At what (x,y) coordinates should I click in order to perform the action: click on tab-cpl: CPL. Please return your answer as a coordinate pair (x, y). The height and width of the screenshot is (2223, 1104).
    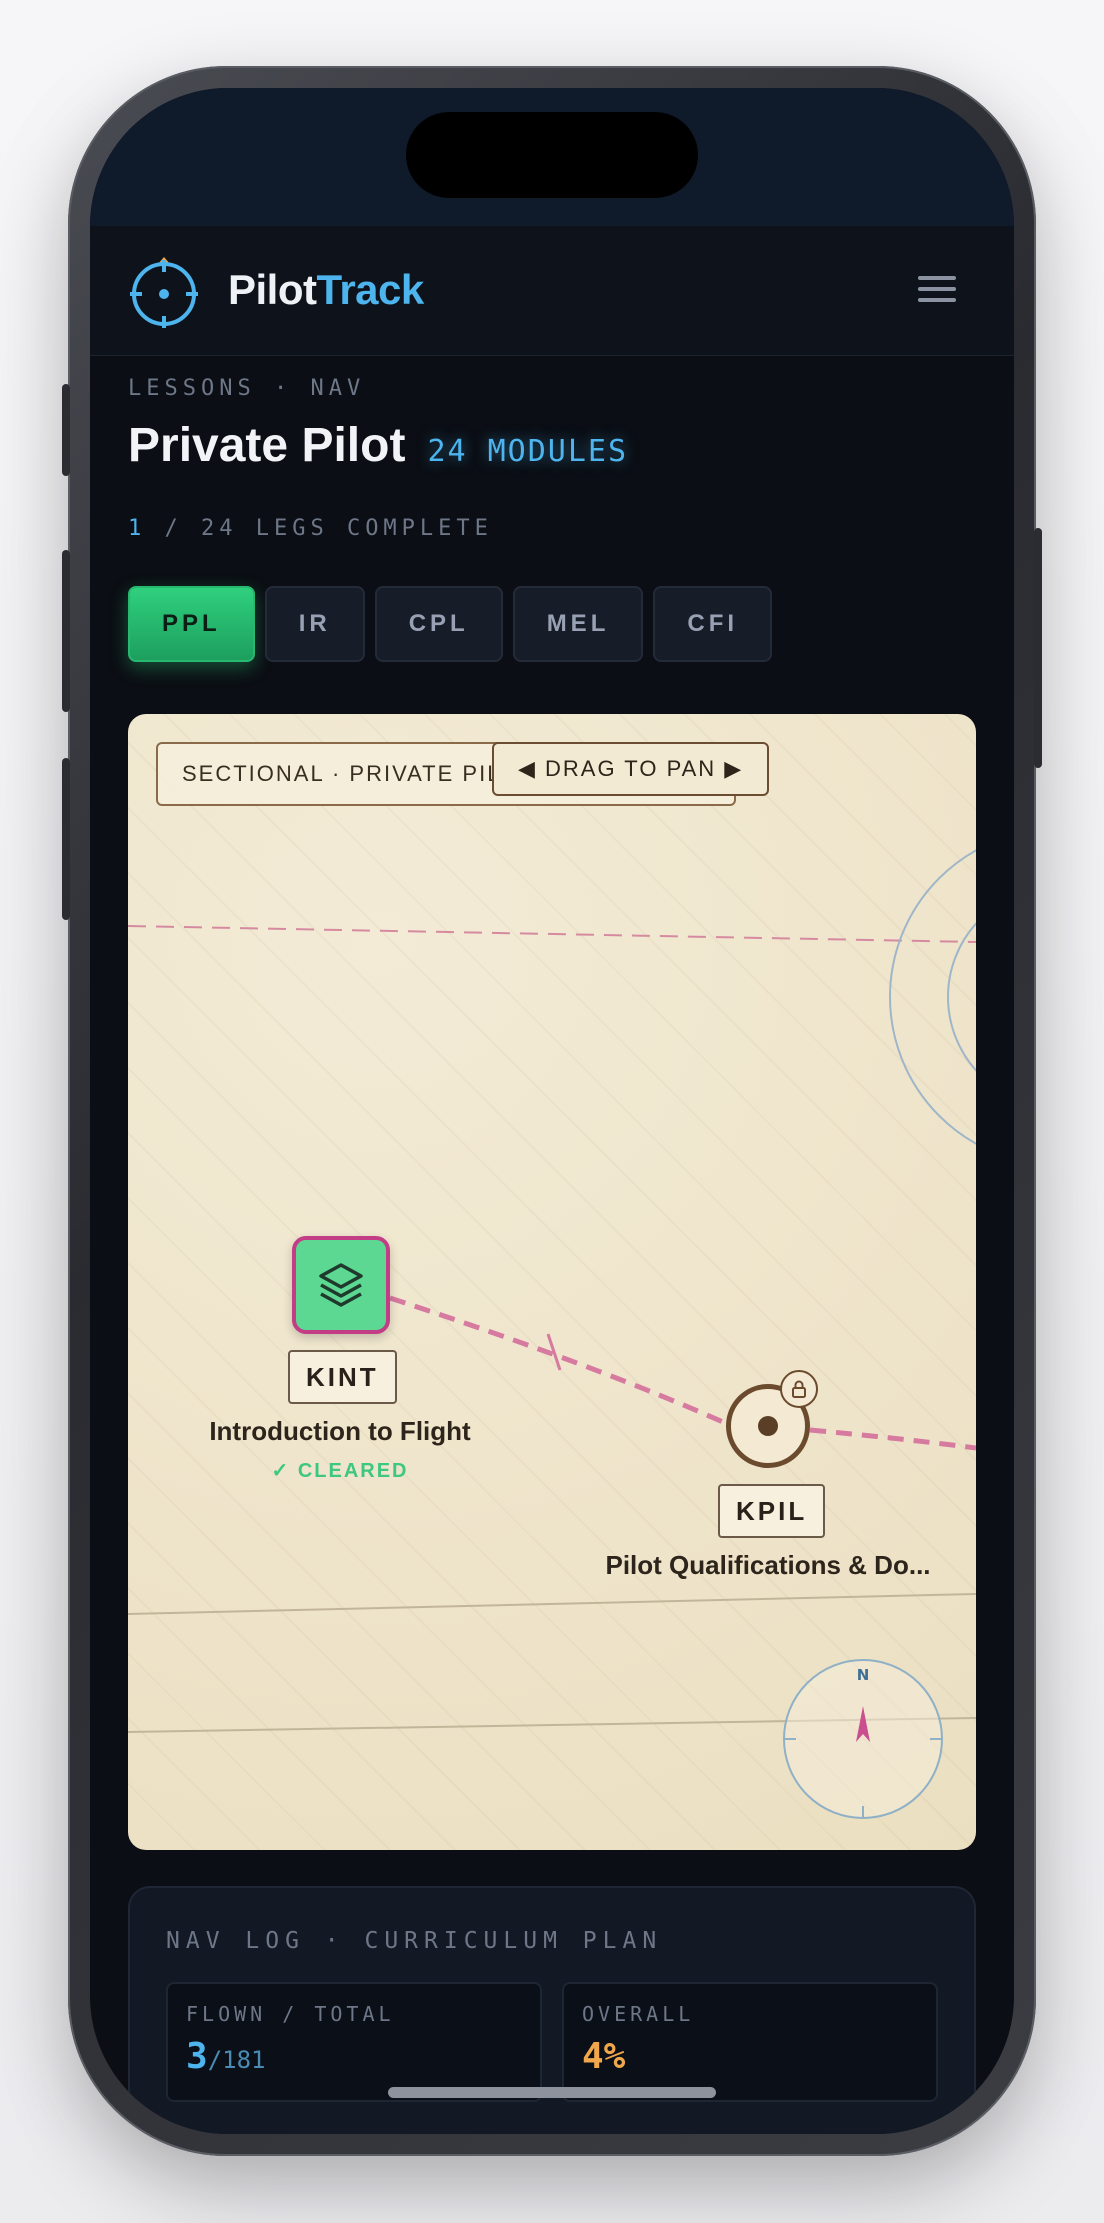
    Looking at the image, I should click on (438, 624).